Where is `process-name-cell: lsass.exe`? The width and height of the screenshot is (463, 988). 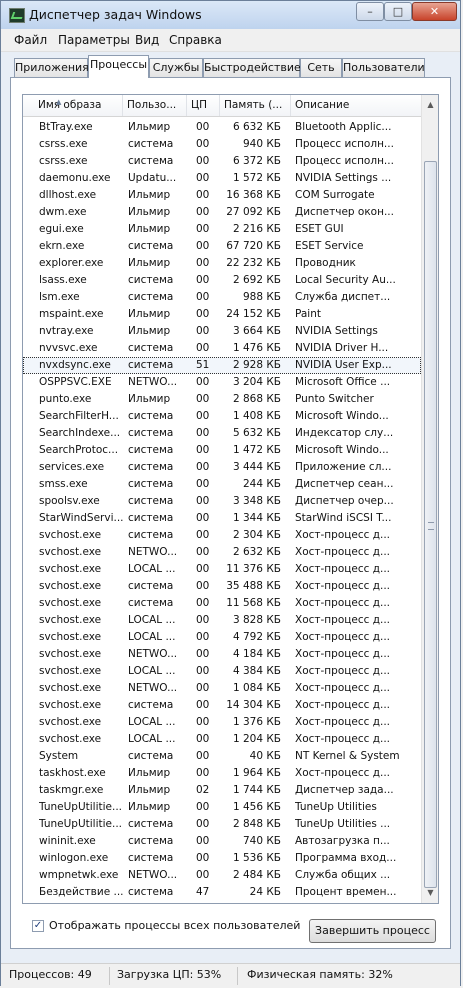 process-name-cell: lsass.exe is located at coordinates (63, 280).